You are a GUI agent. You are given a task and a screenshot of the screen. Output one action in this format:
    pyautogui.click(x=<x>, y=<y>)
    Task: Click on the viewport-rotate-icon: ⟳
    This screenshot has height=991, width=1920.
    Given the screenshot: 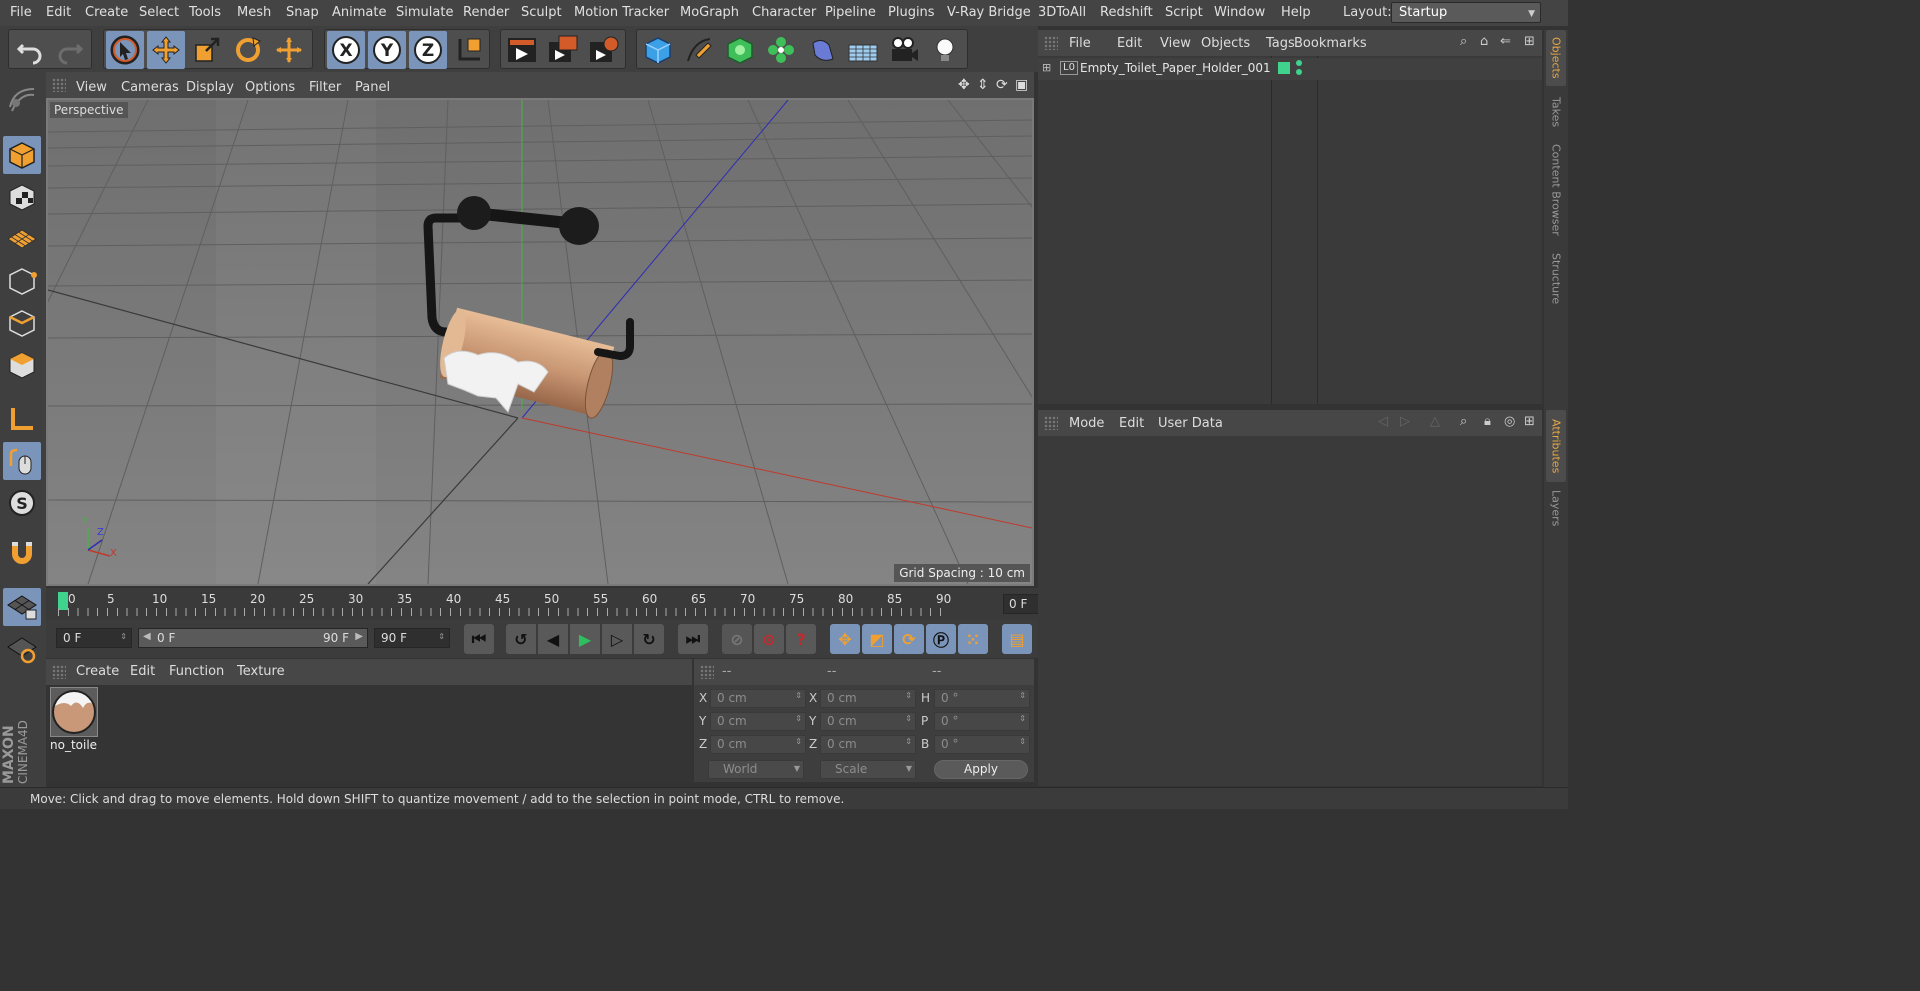 What is the action you would take?
    pyautogui.click(x=1002, y=85)
    